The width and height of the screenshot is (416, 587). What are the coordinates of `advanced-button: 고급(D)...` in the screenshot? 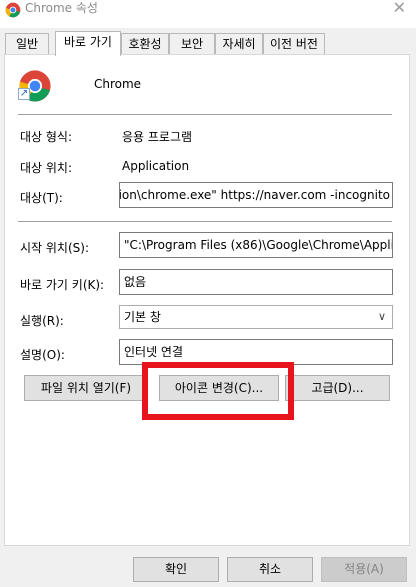 It's located at (337, 388).